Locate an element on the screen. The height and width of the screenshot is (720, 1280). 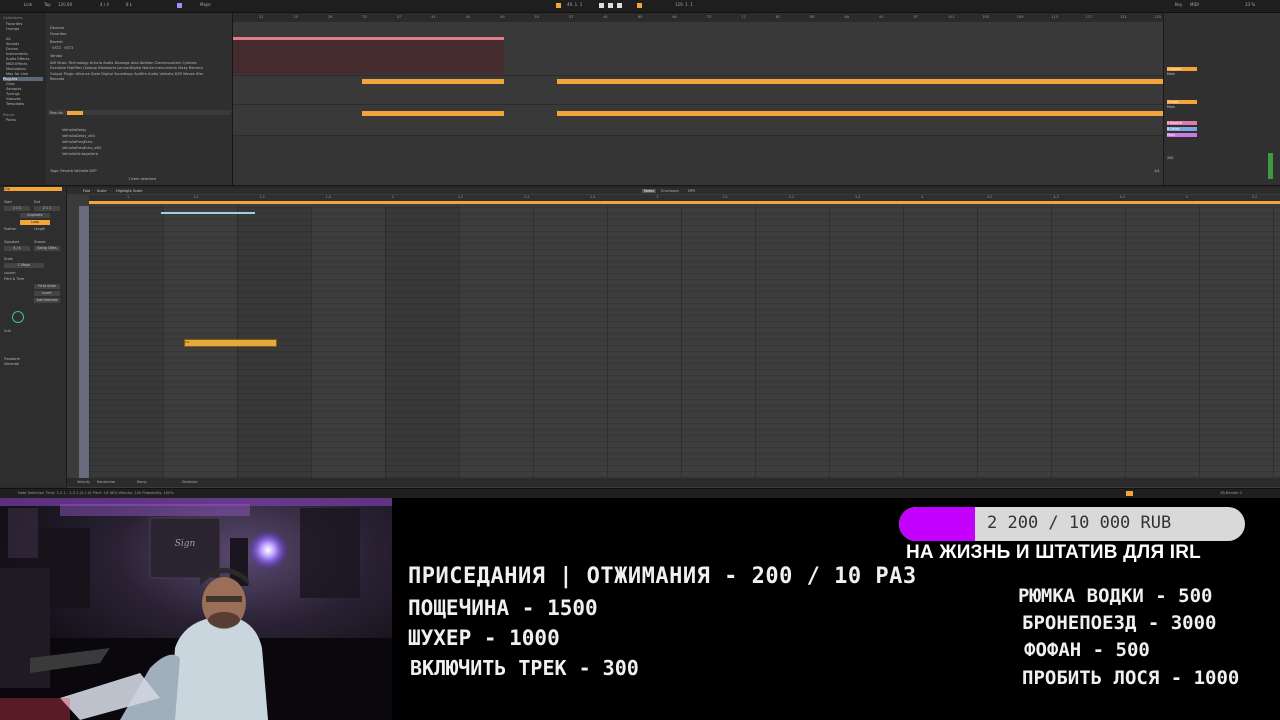
track-lane-lead is located at coordinates (698, 120).